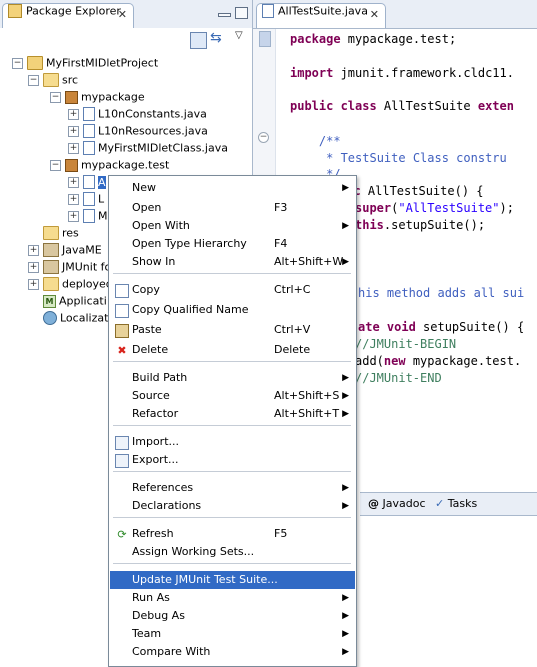  Describe the element at coordinates (102, 182) in the screenshot. I see `tree-item-label: A` at that location.